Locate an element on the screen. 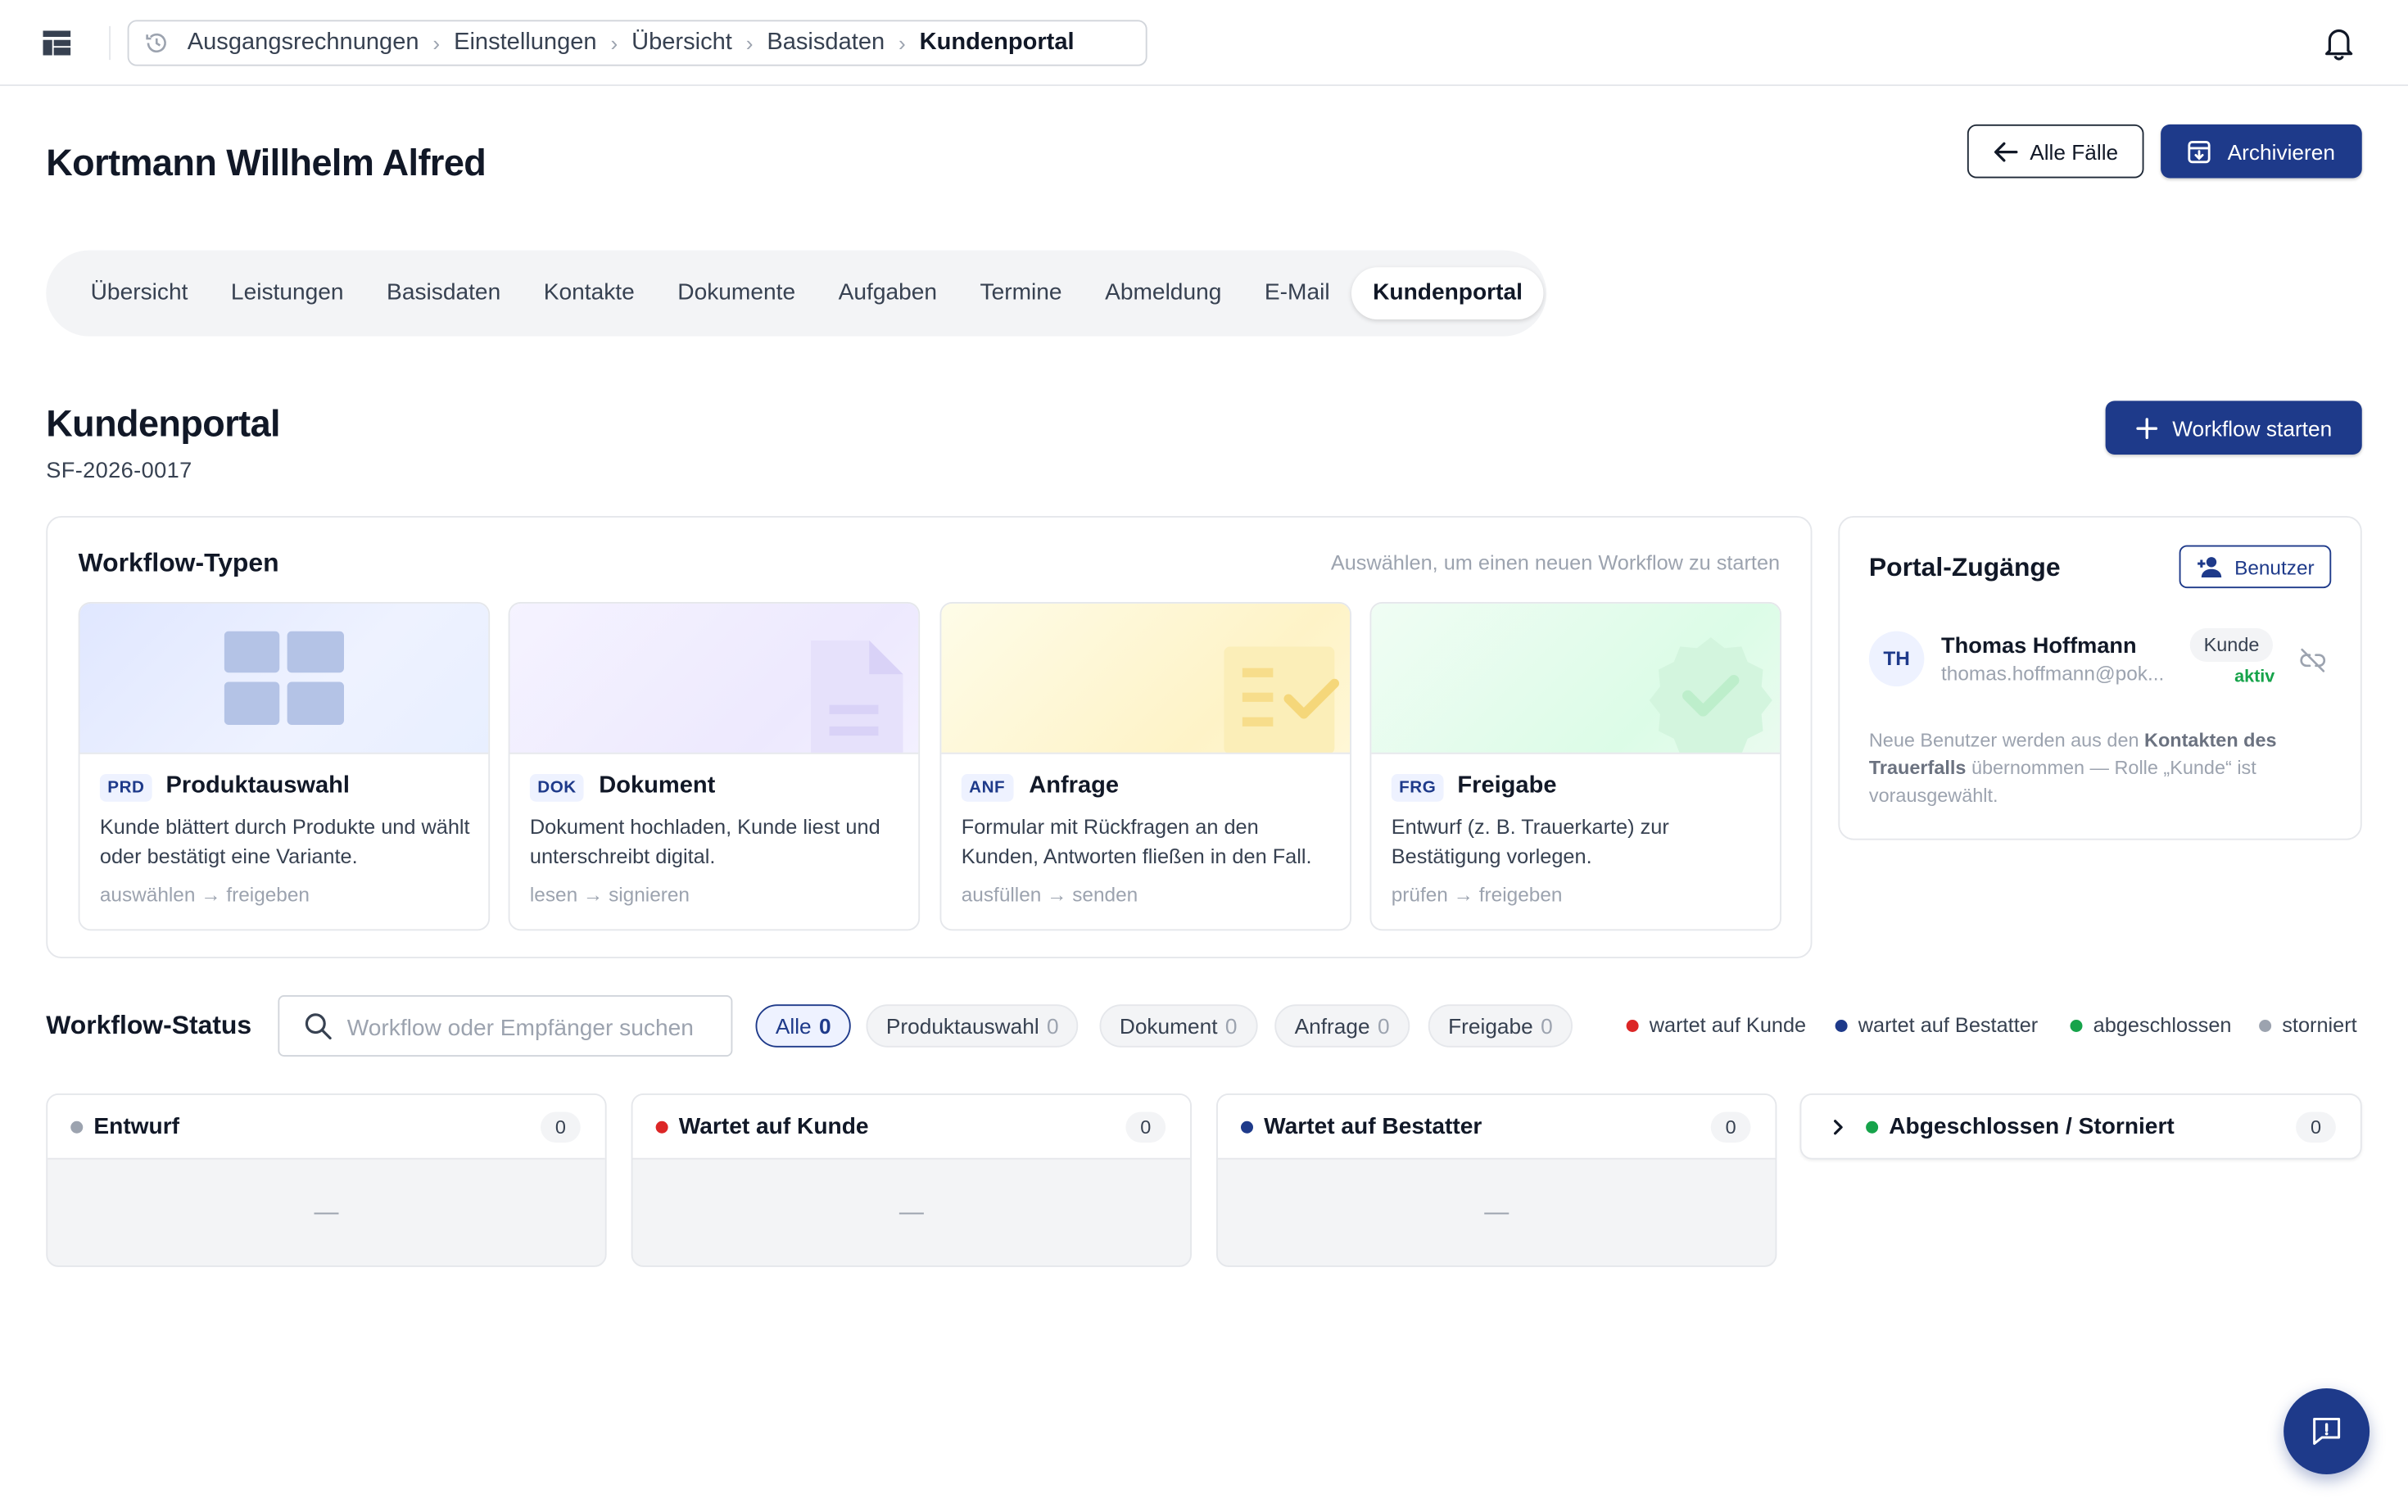 The height and width of the screenshot is (1512, 2408). search-icon is located at coordinates (318, 1026).